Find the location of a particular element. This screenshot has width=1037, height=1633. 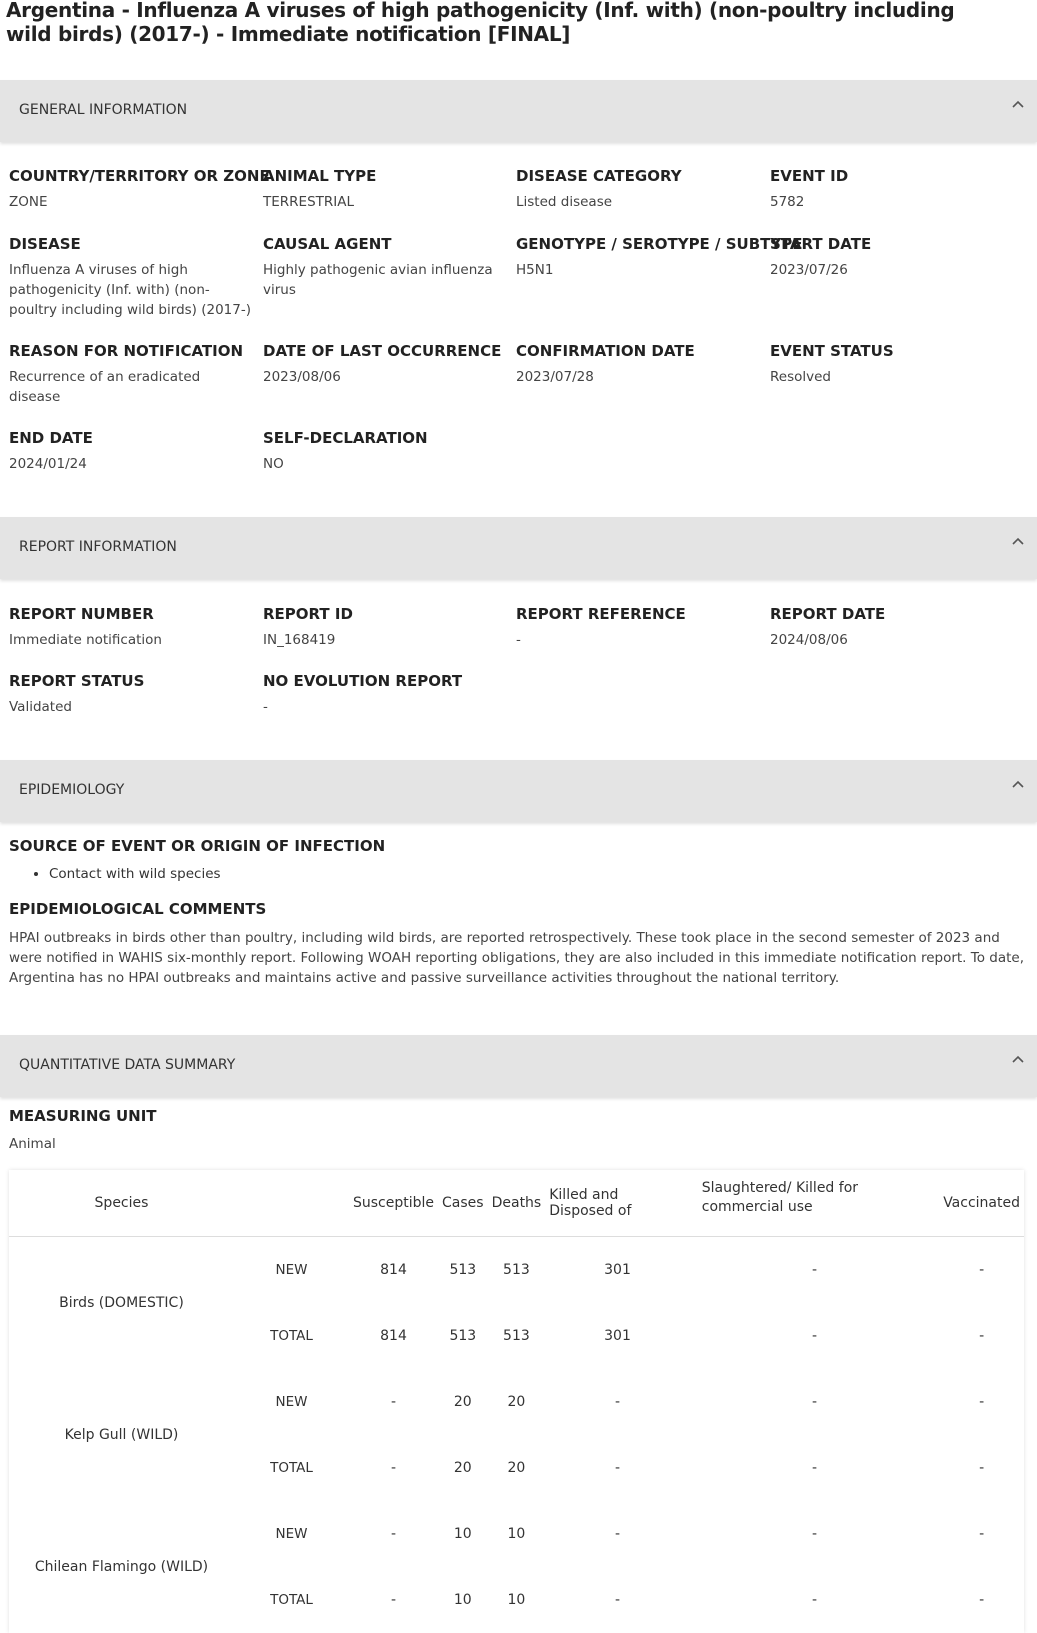

field-report-id: REPORT ID IN_168419 is located at coordinates (387, 627).